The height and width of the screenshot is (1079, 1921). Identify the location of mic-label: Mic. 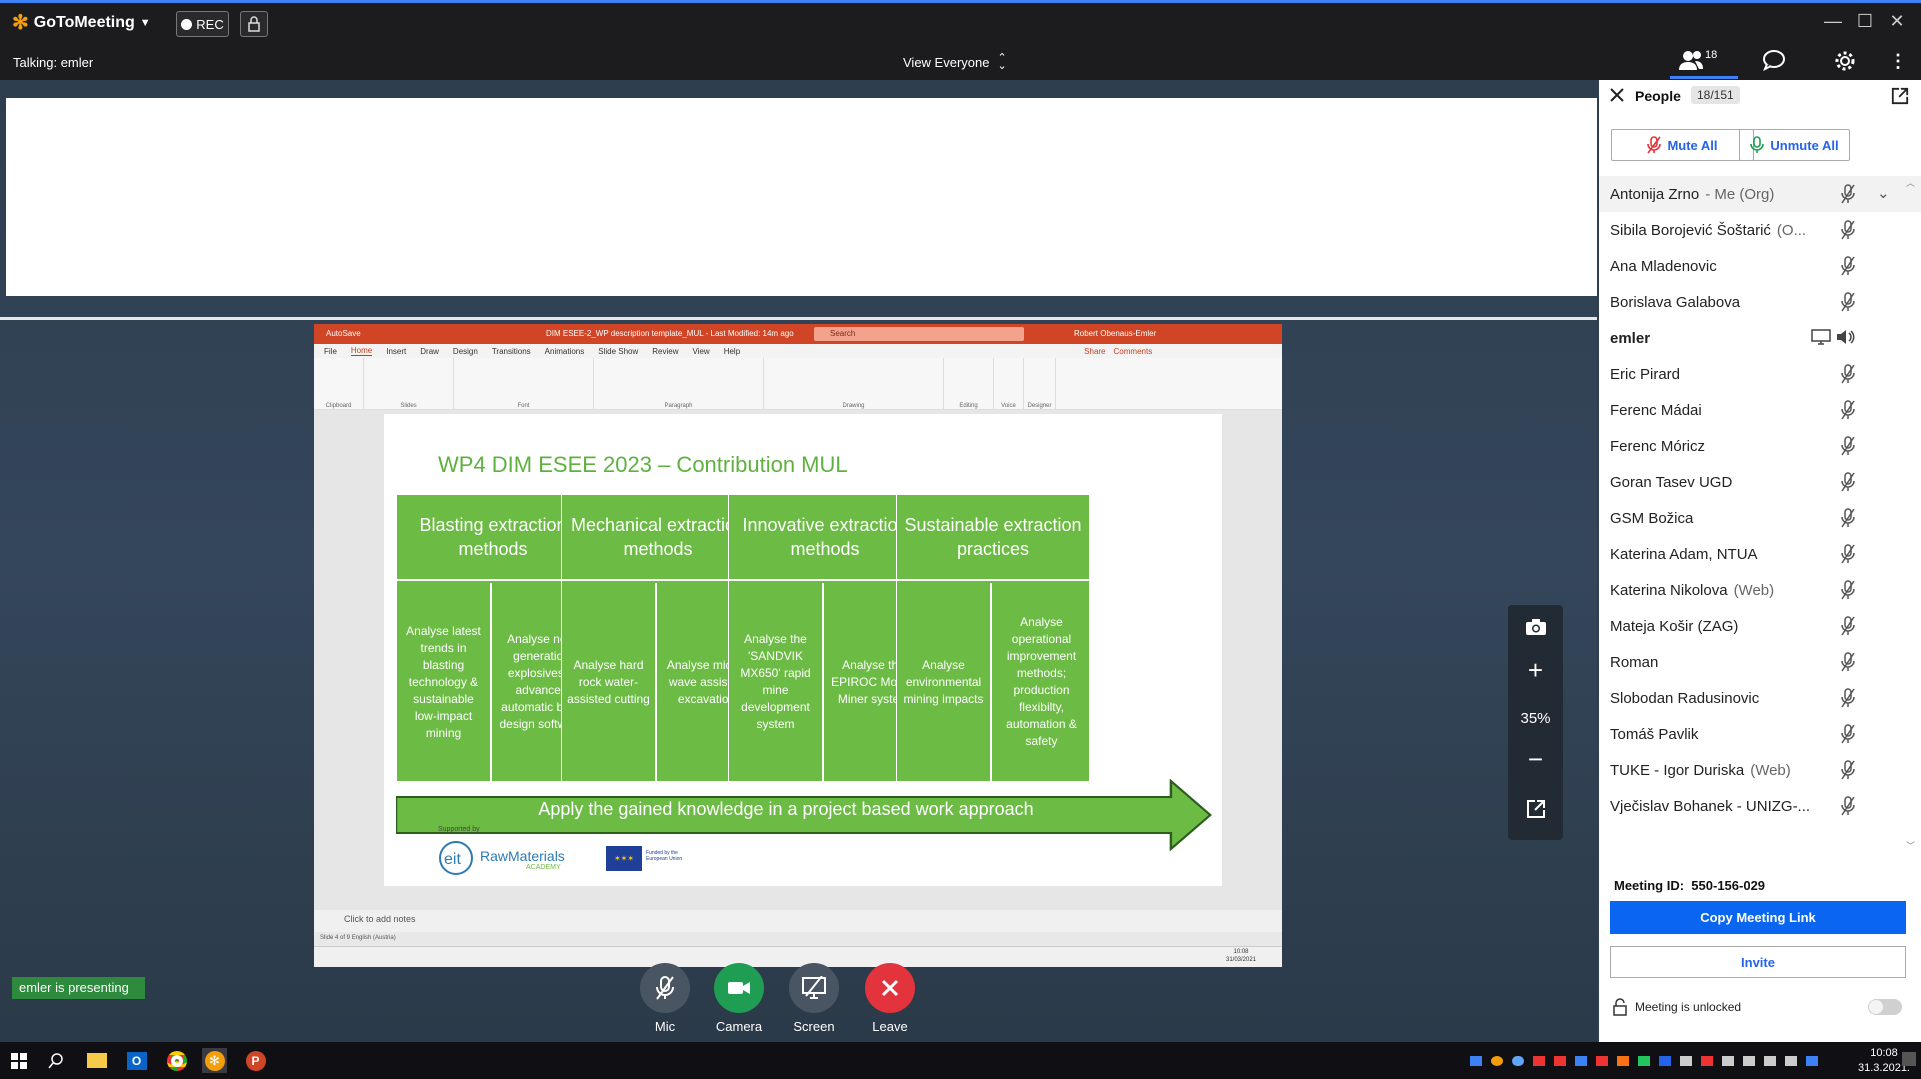
(665, 1026).